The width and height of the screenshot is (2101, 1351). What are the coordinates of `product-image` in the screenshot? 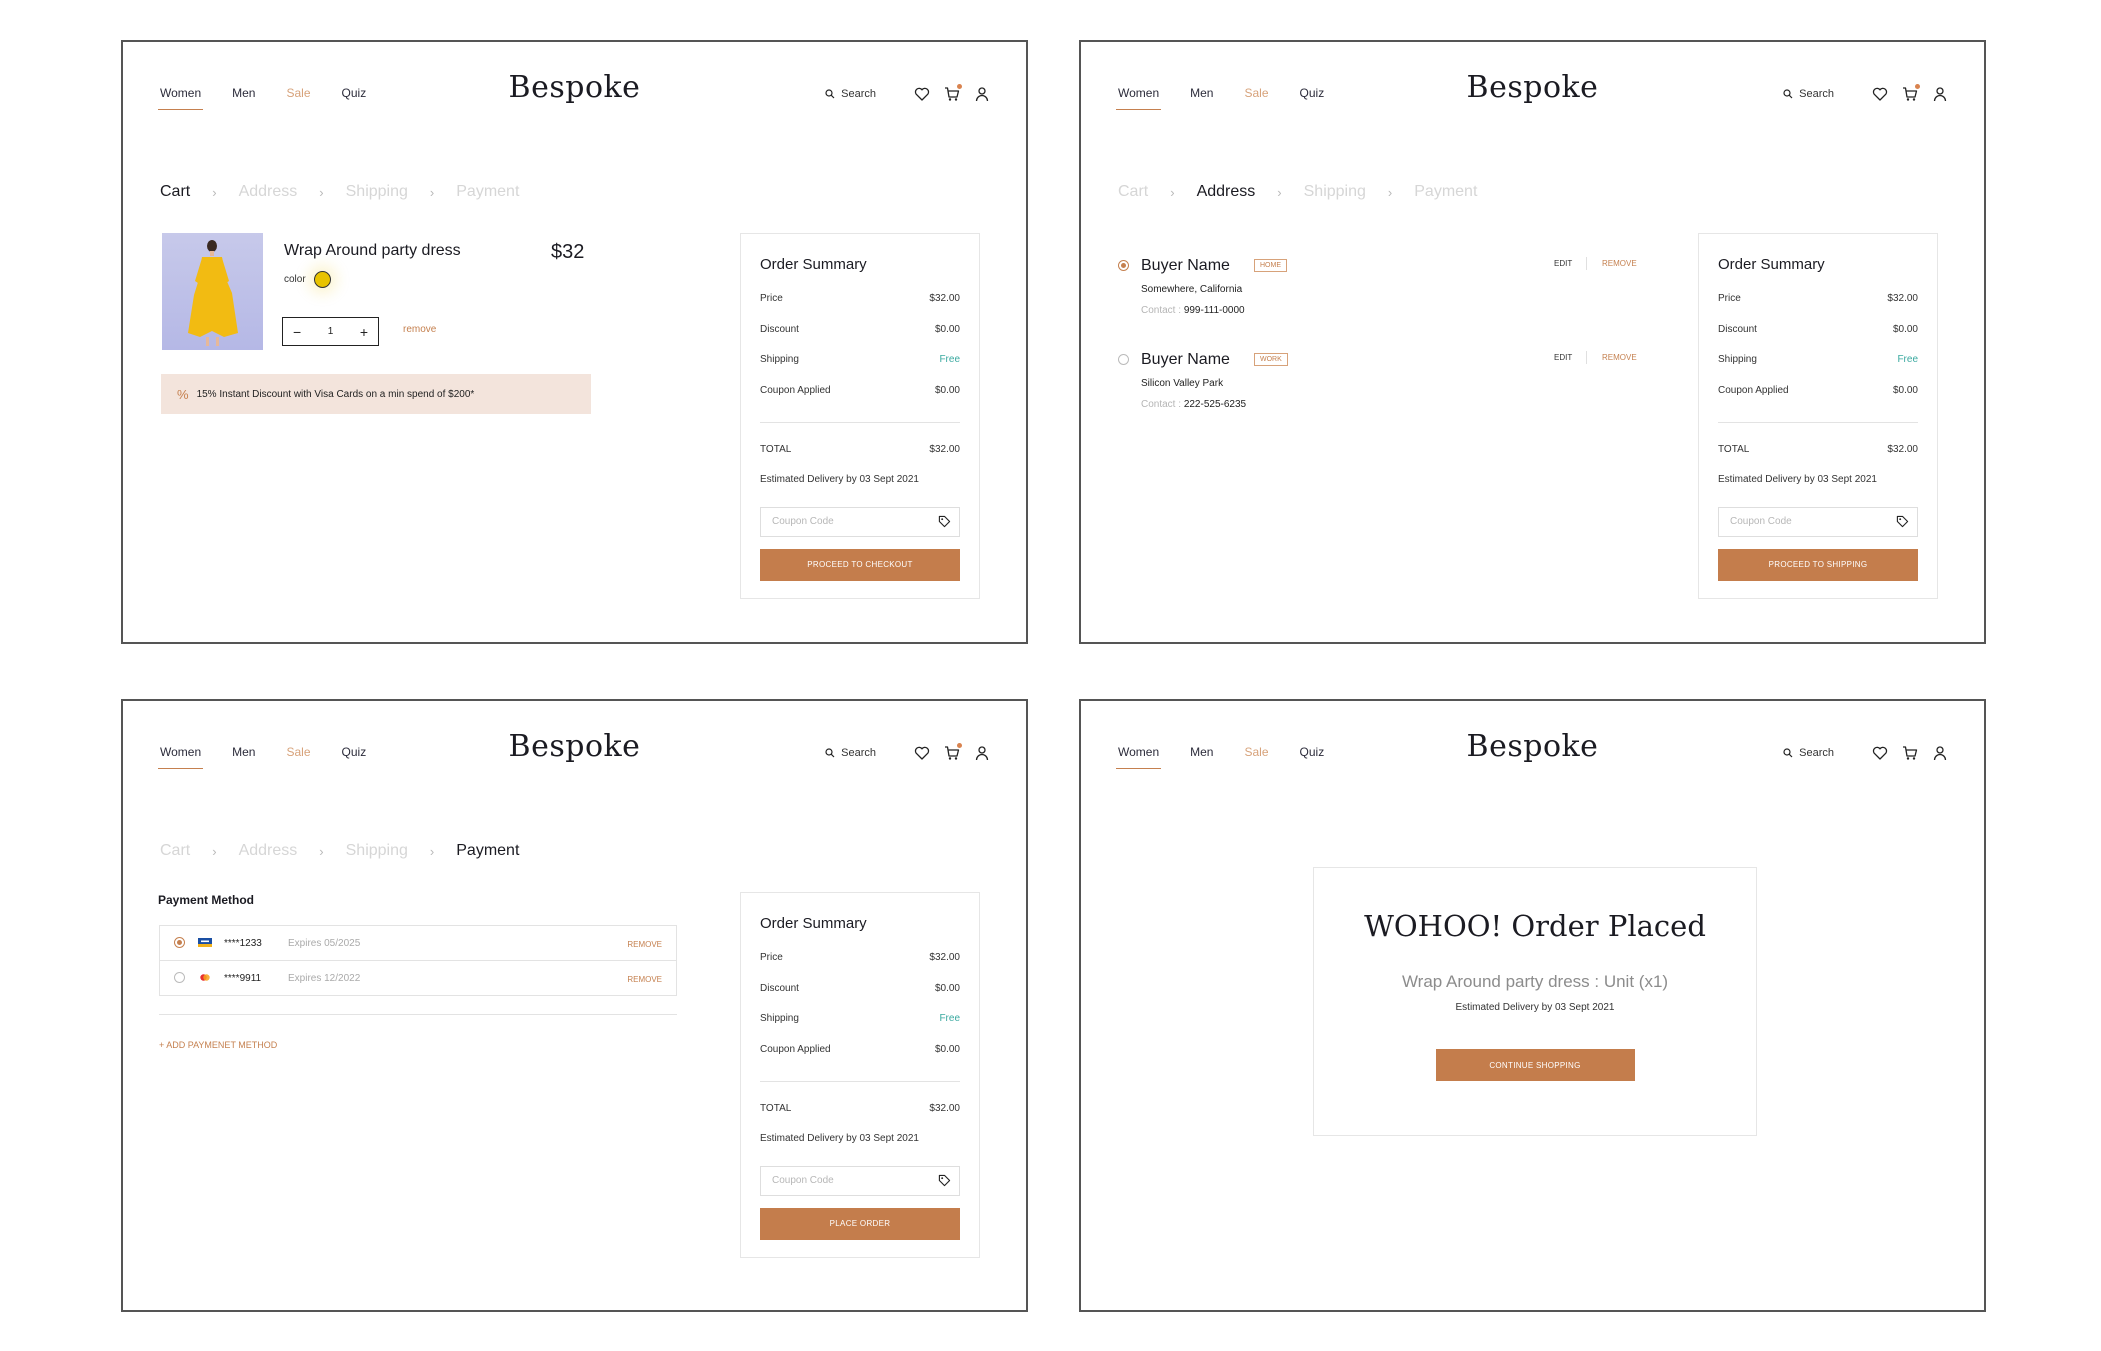 It's located at (212, 291).